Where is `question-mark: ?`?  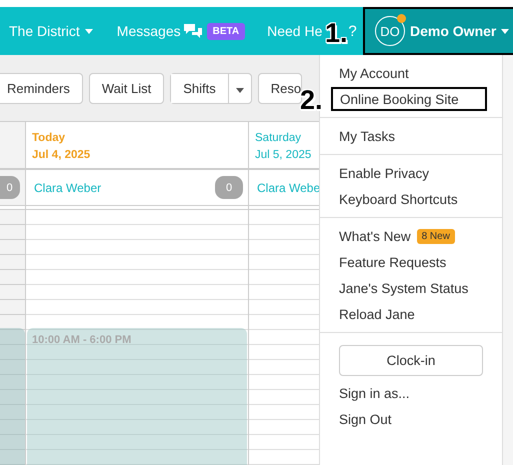
question-mark: ? is located at coordinates (352, 31).